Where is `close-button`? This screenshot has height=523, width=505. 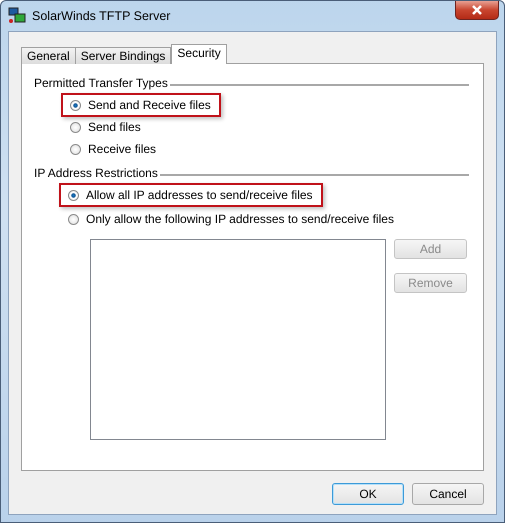 close-button is located at coordinates (477, 10).